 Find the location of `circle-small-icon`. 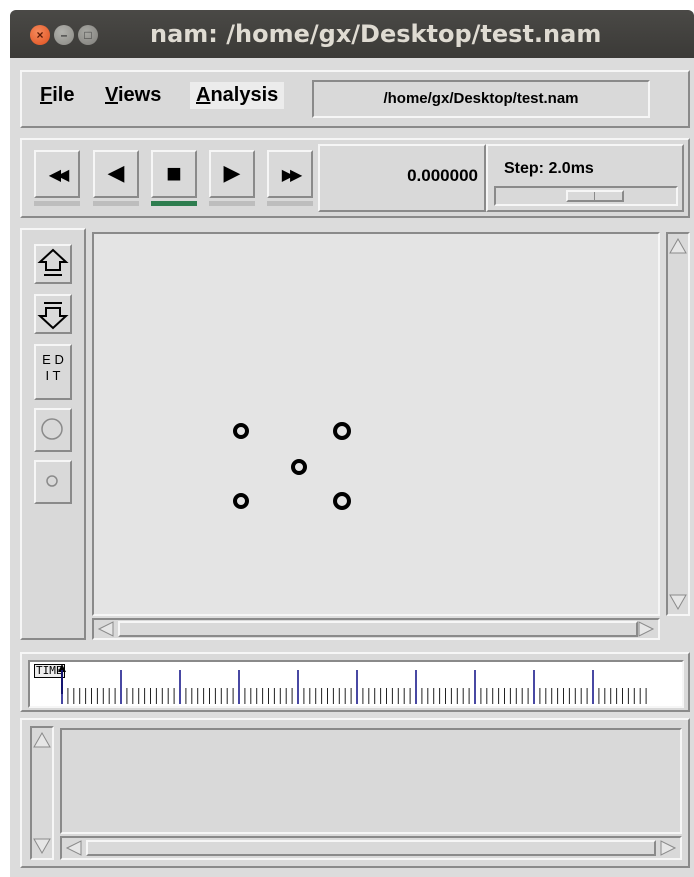

circle-small-icon is located at coordinates (52, 481).